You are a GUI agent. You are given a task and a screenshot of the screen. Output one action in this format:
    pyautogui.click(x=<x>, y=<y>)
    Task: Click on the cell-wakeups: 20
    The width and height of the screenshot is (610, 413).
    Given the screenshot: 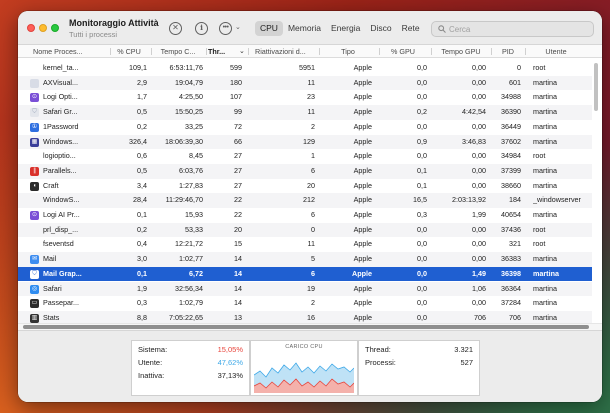 What is the action you would take?
    pyautogui.click(x=311, y=185)
    